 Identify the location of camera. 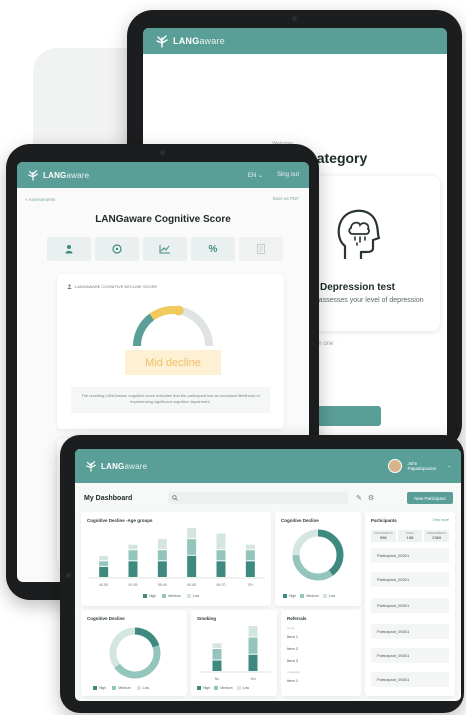
(68, 575).